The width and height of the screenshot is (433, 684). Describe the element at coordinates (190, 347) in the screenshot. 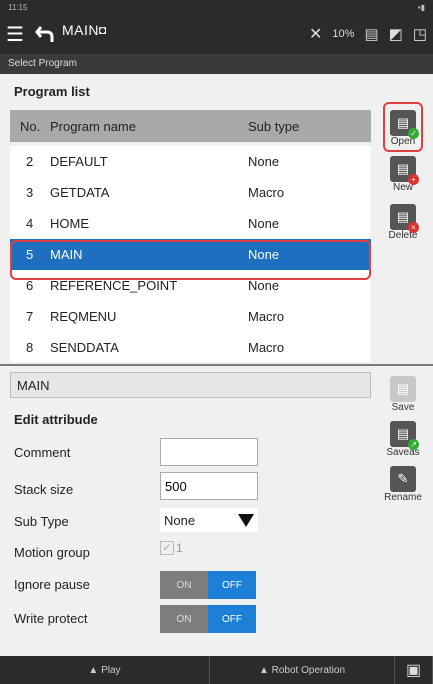

I see `table-row: 8 SENDDATA Macro` at that location.